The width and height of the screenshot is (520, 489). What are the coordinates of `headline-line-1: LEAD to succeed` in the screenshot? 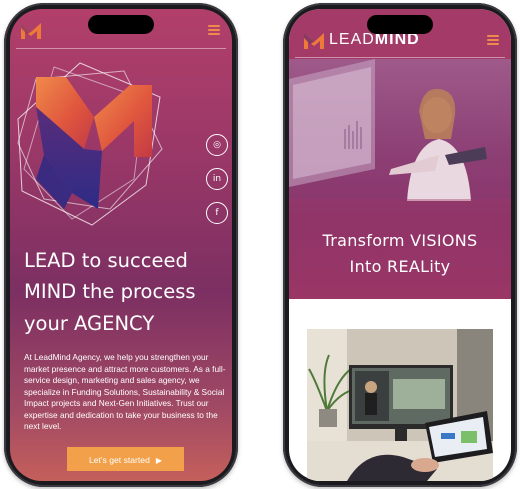 It's located at (106, 260).